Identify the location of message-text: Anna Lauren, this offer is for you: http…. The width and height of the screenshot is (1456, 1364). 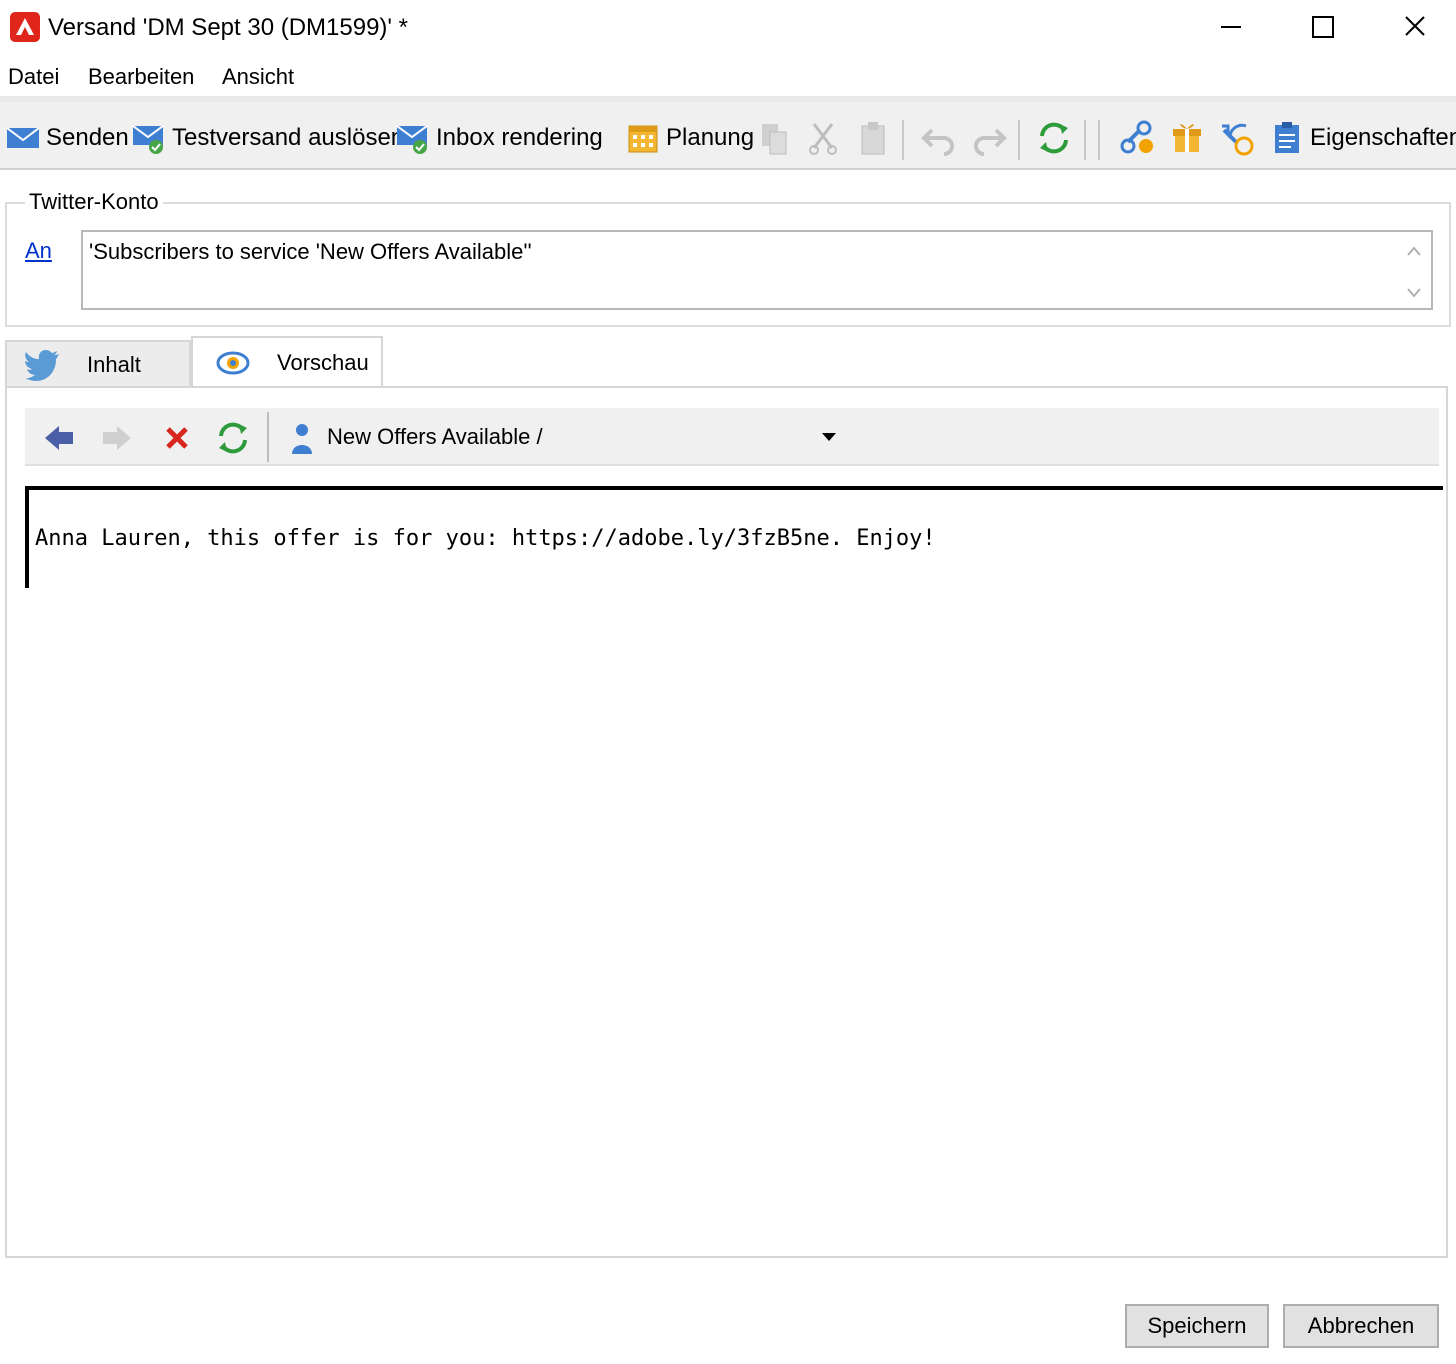
(485, 538).